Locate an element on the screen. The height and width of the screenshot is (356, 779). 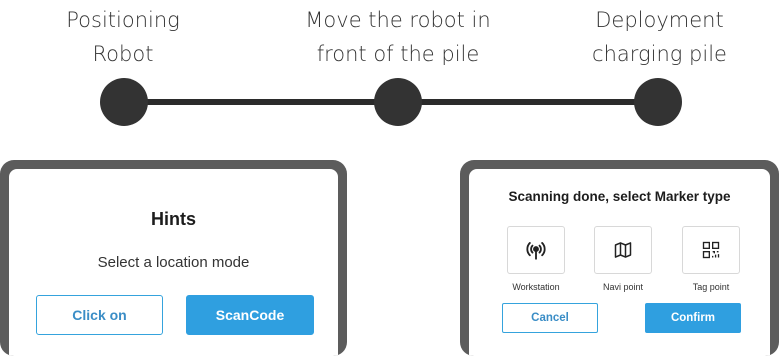
marker-option-workstation: Workstation is located at coordinates (536, 259).